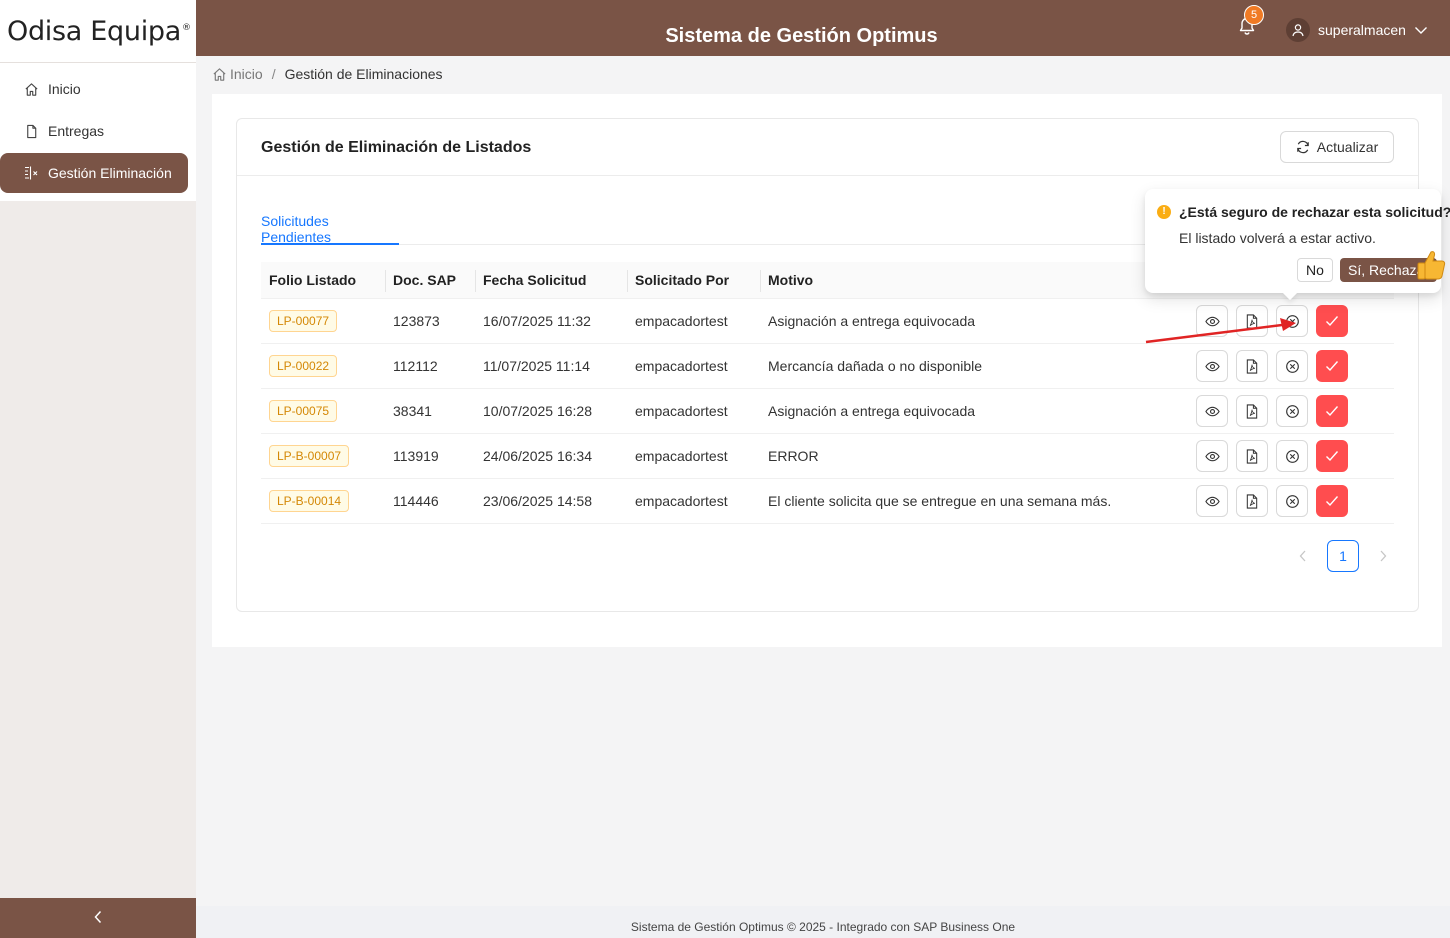 The width and height of the screenshot is (1450, 938). I want to click on column-header: Motivo, so click(977, 281).